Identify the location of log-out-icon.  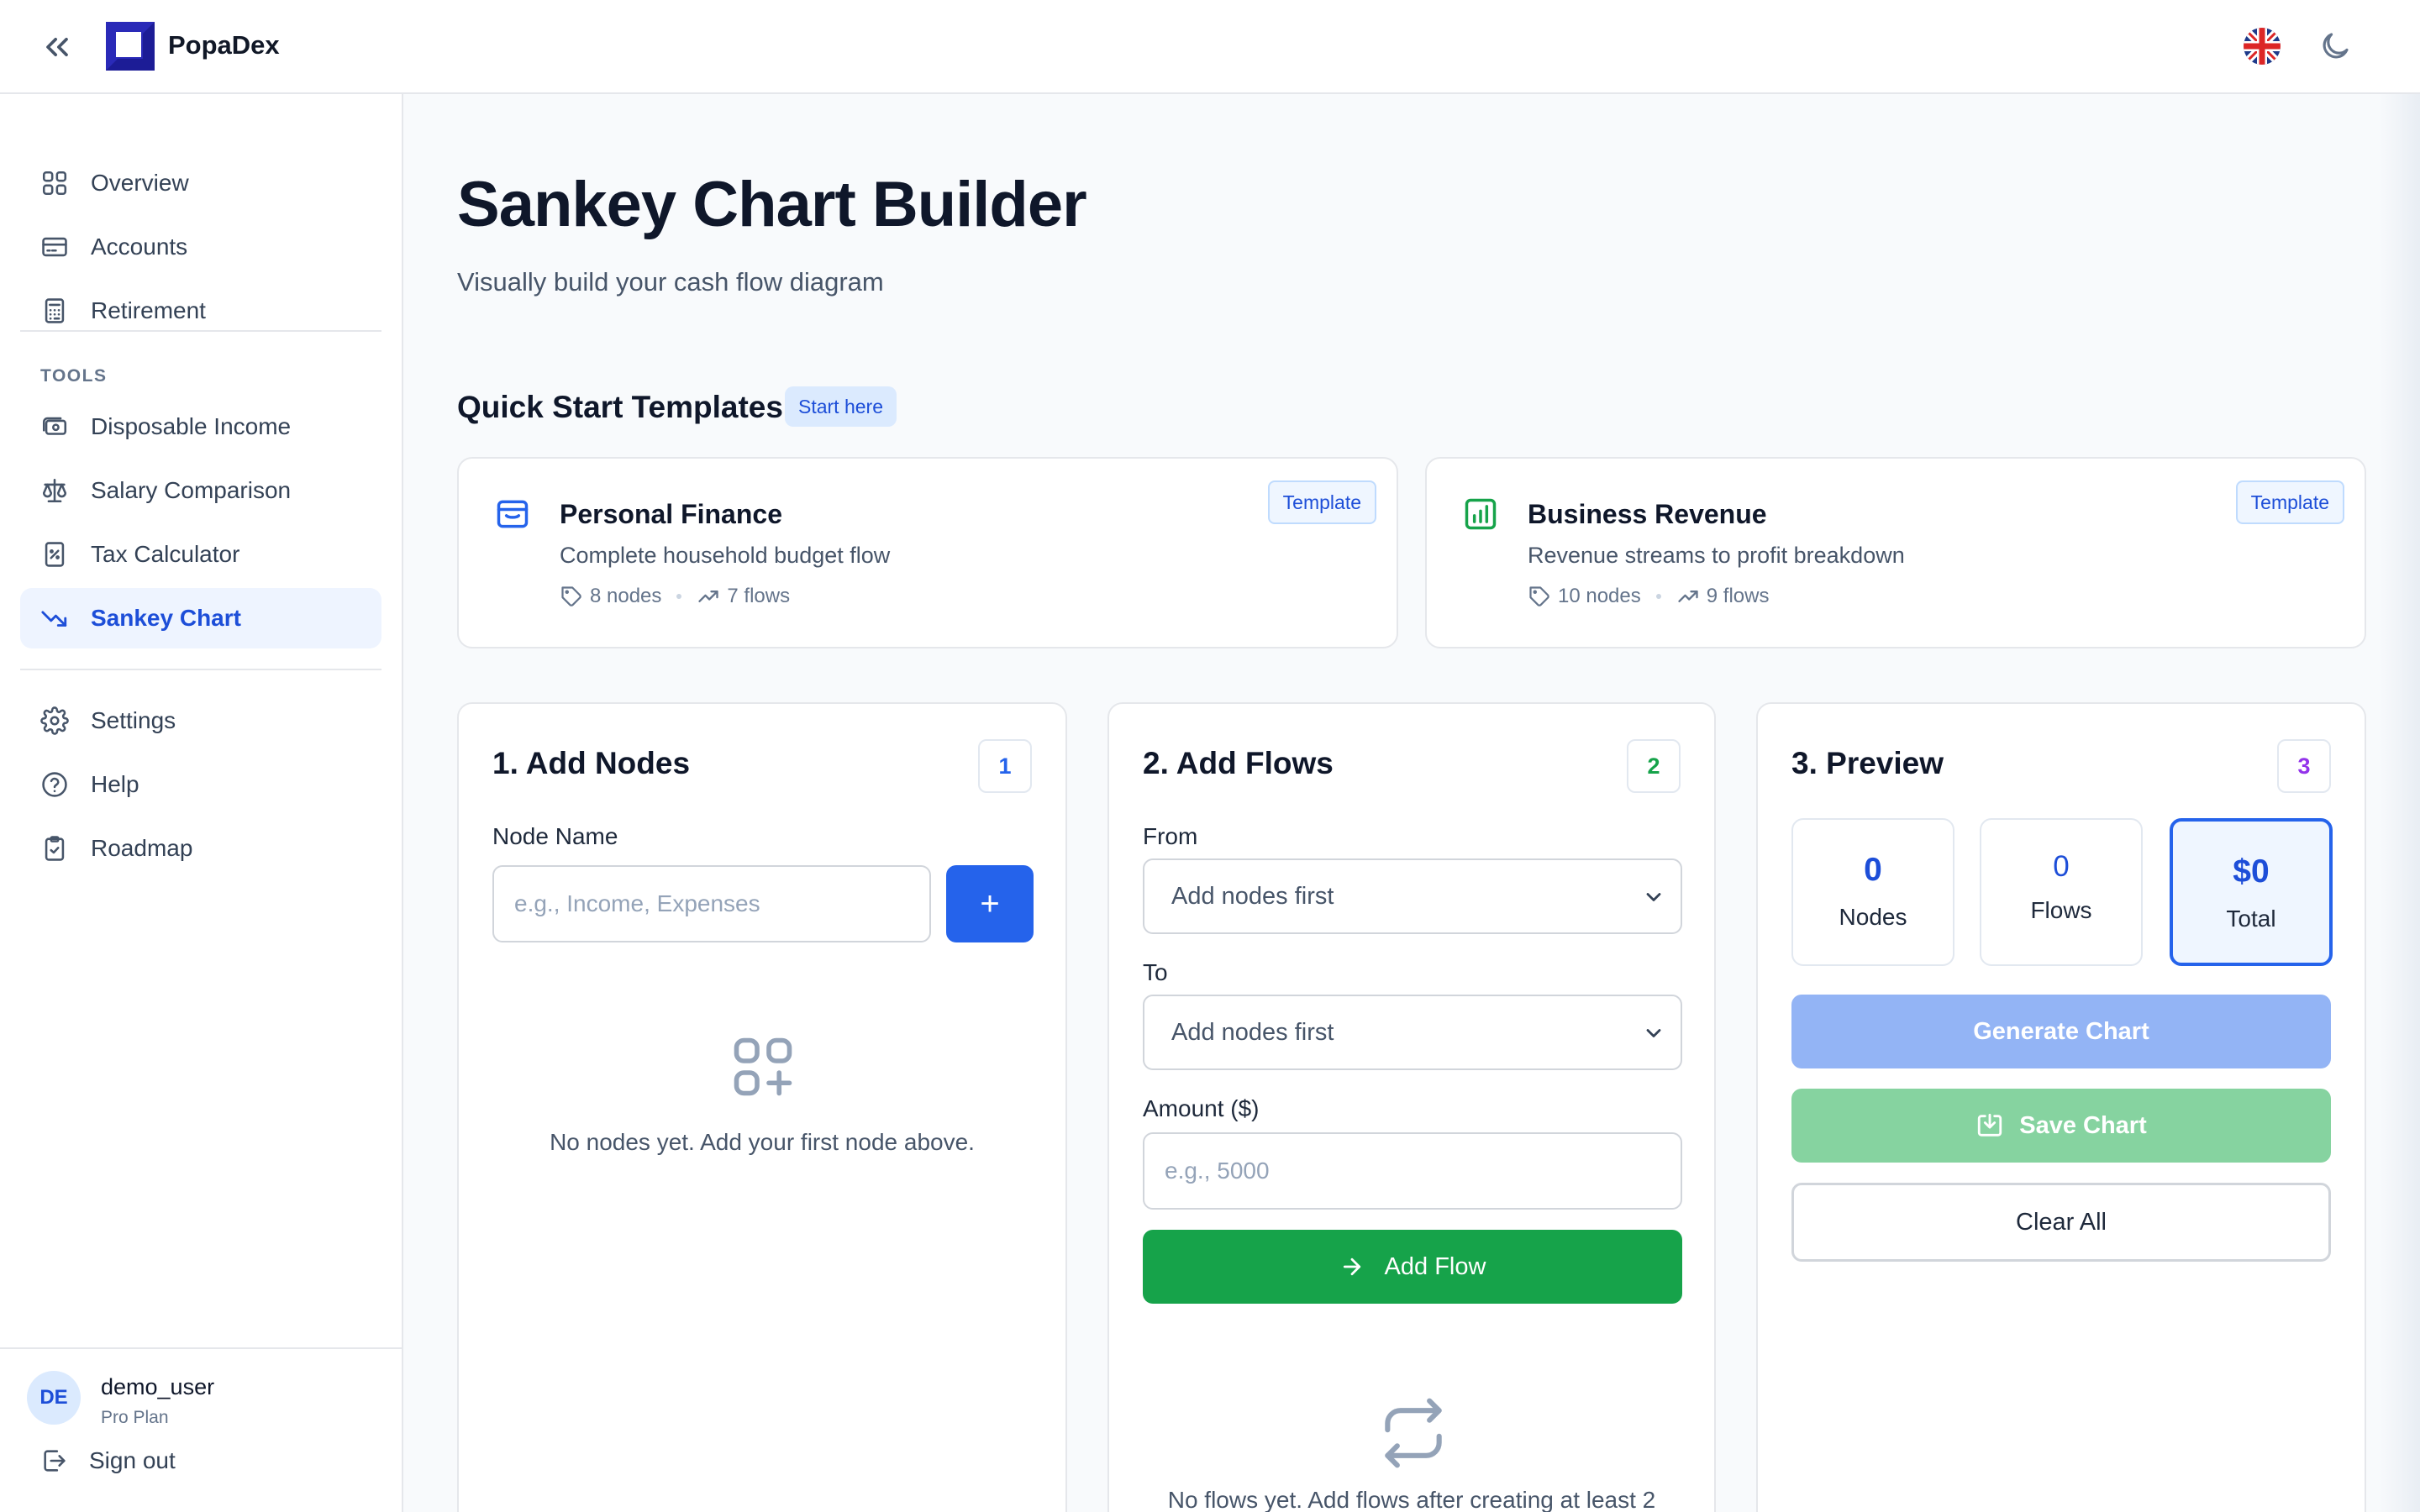
(54, 1460).